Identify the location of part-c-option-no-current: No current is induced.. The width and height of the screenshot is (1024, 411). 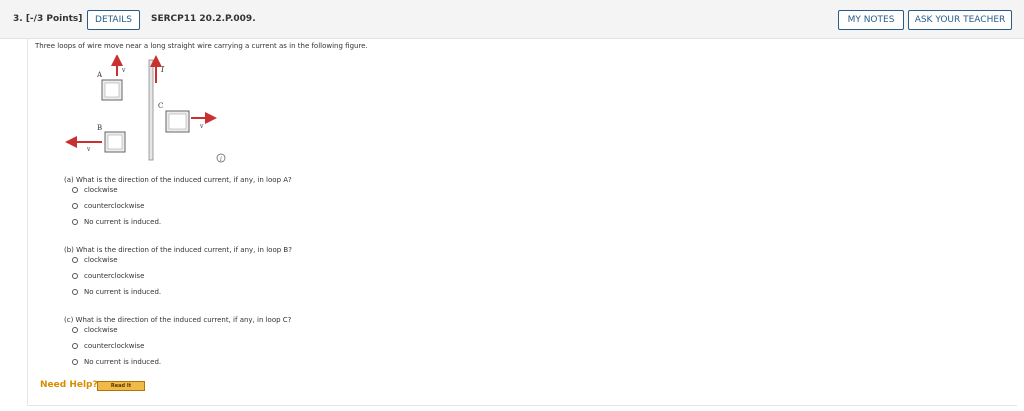
(116, 362).